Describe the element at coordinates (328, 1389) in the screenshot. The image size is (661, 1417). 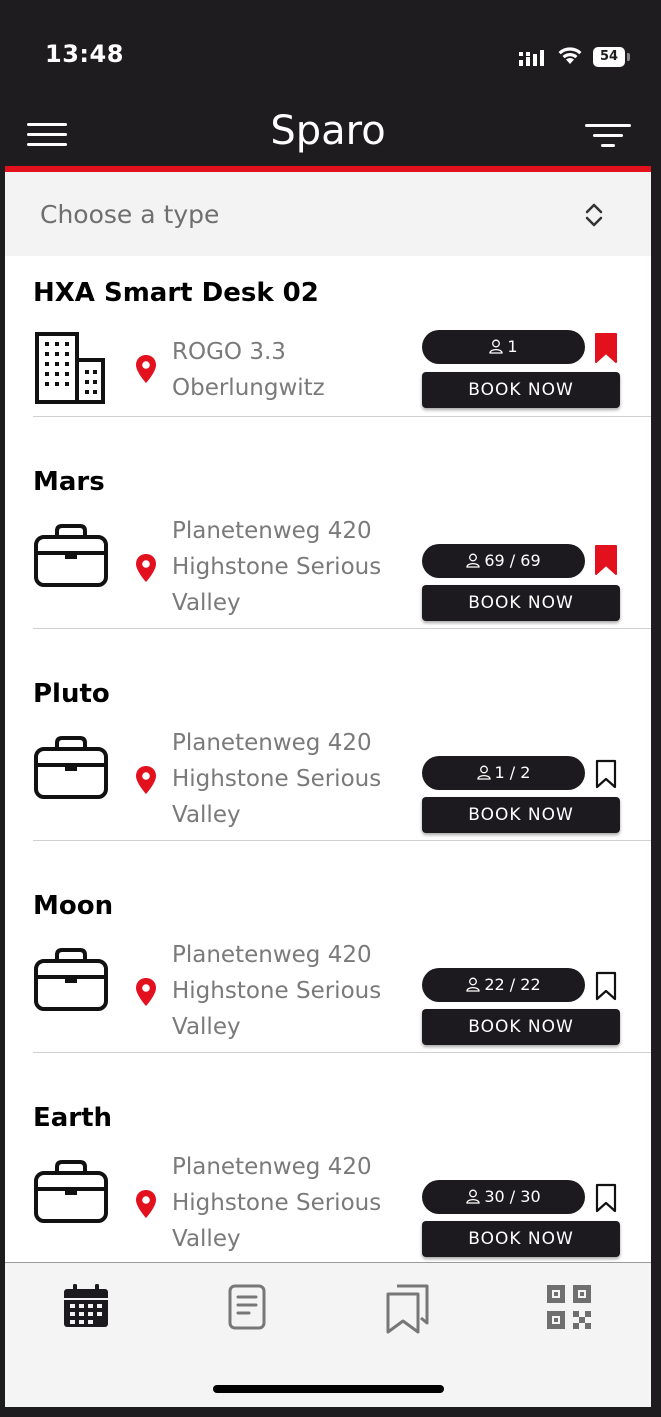
I see `home-indicator` at that location.